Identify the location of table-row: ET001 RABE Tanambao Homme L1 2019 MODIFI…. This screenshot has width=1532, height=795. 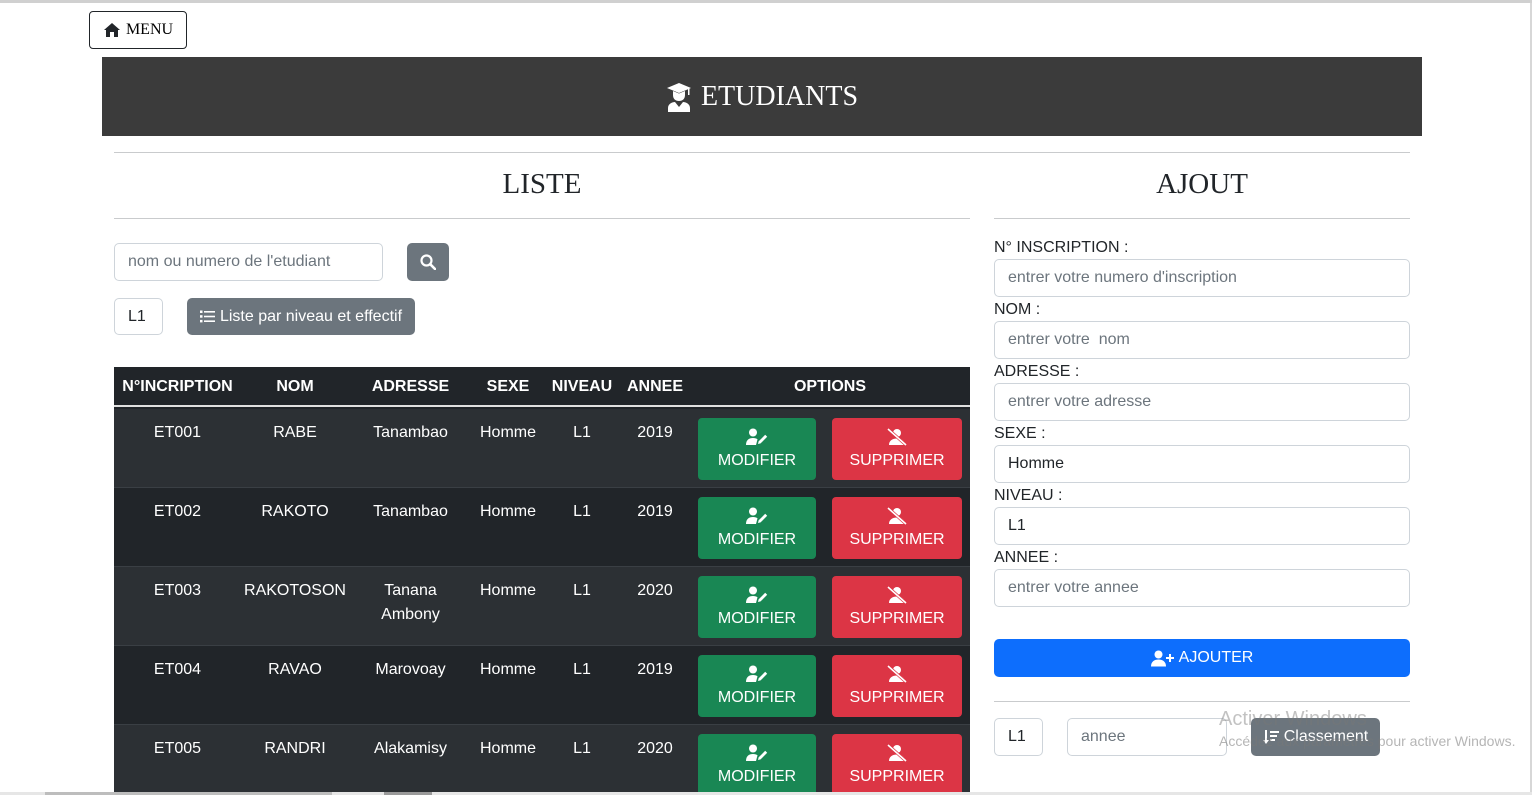
(542, 448).